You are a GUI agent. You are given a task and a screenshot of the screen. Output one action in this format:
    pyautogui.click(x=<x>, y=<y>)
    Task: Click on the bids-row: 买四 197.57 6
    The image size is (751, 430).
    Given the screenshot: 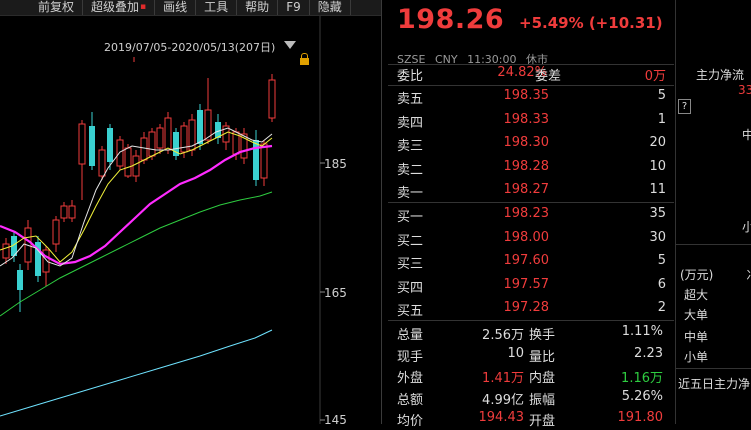 What is the action you would take?
    pyautogui.click(x=534, y=287)
    